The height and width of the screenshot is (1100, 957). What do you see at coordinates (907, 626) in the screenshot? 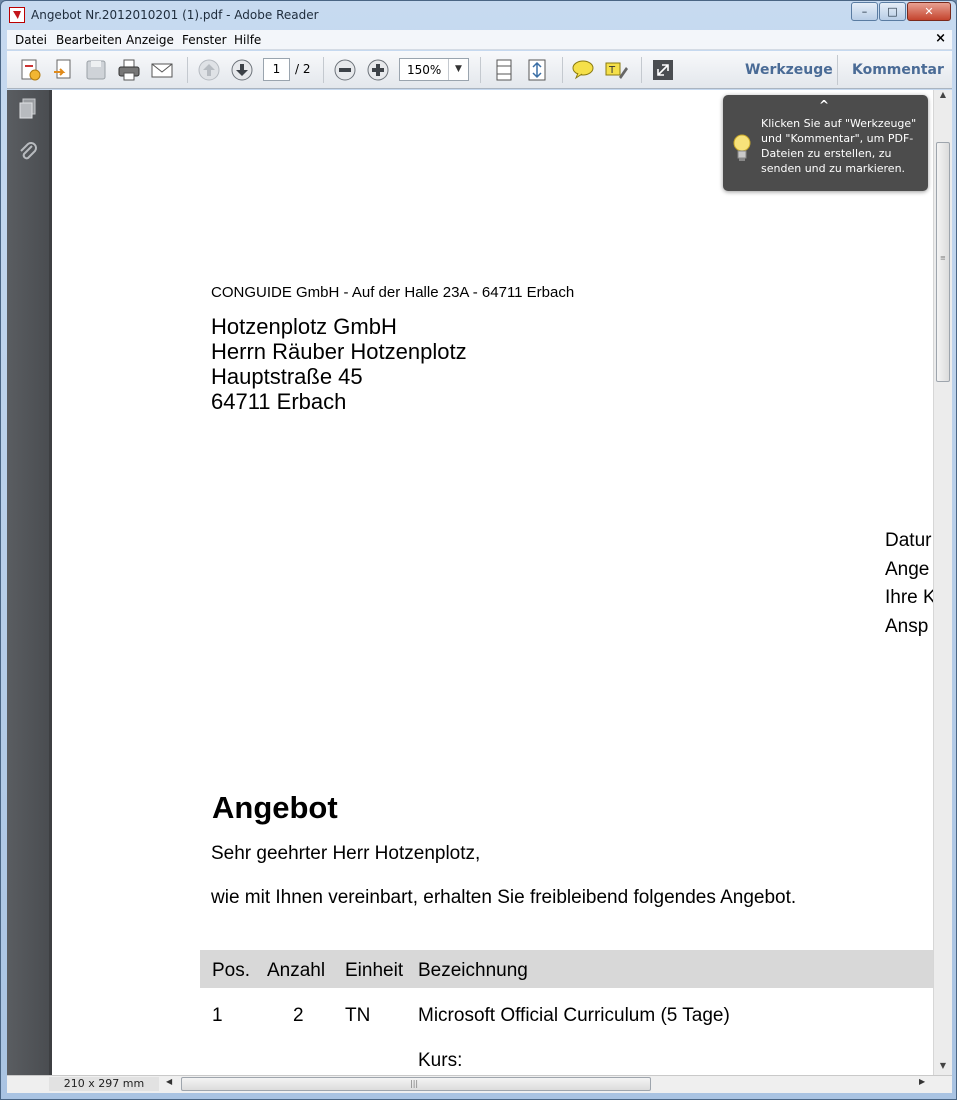
I see `meta-contact-label: Ansp` at bounding box center [907, 626].